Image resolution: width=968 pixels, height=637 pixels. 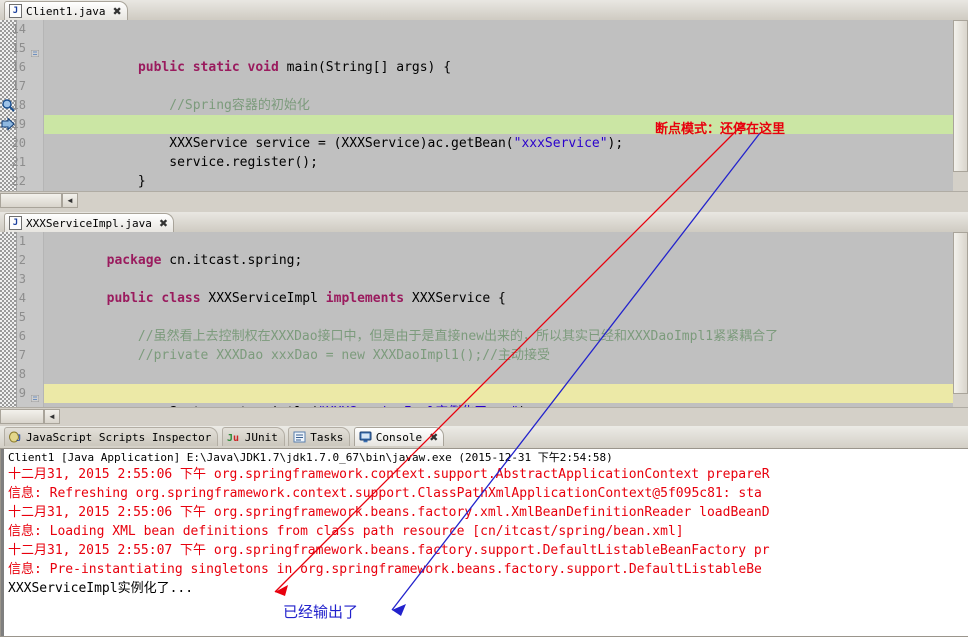 I want to click on svg-text: u, so click(x=236, y=438).